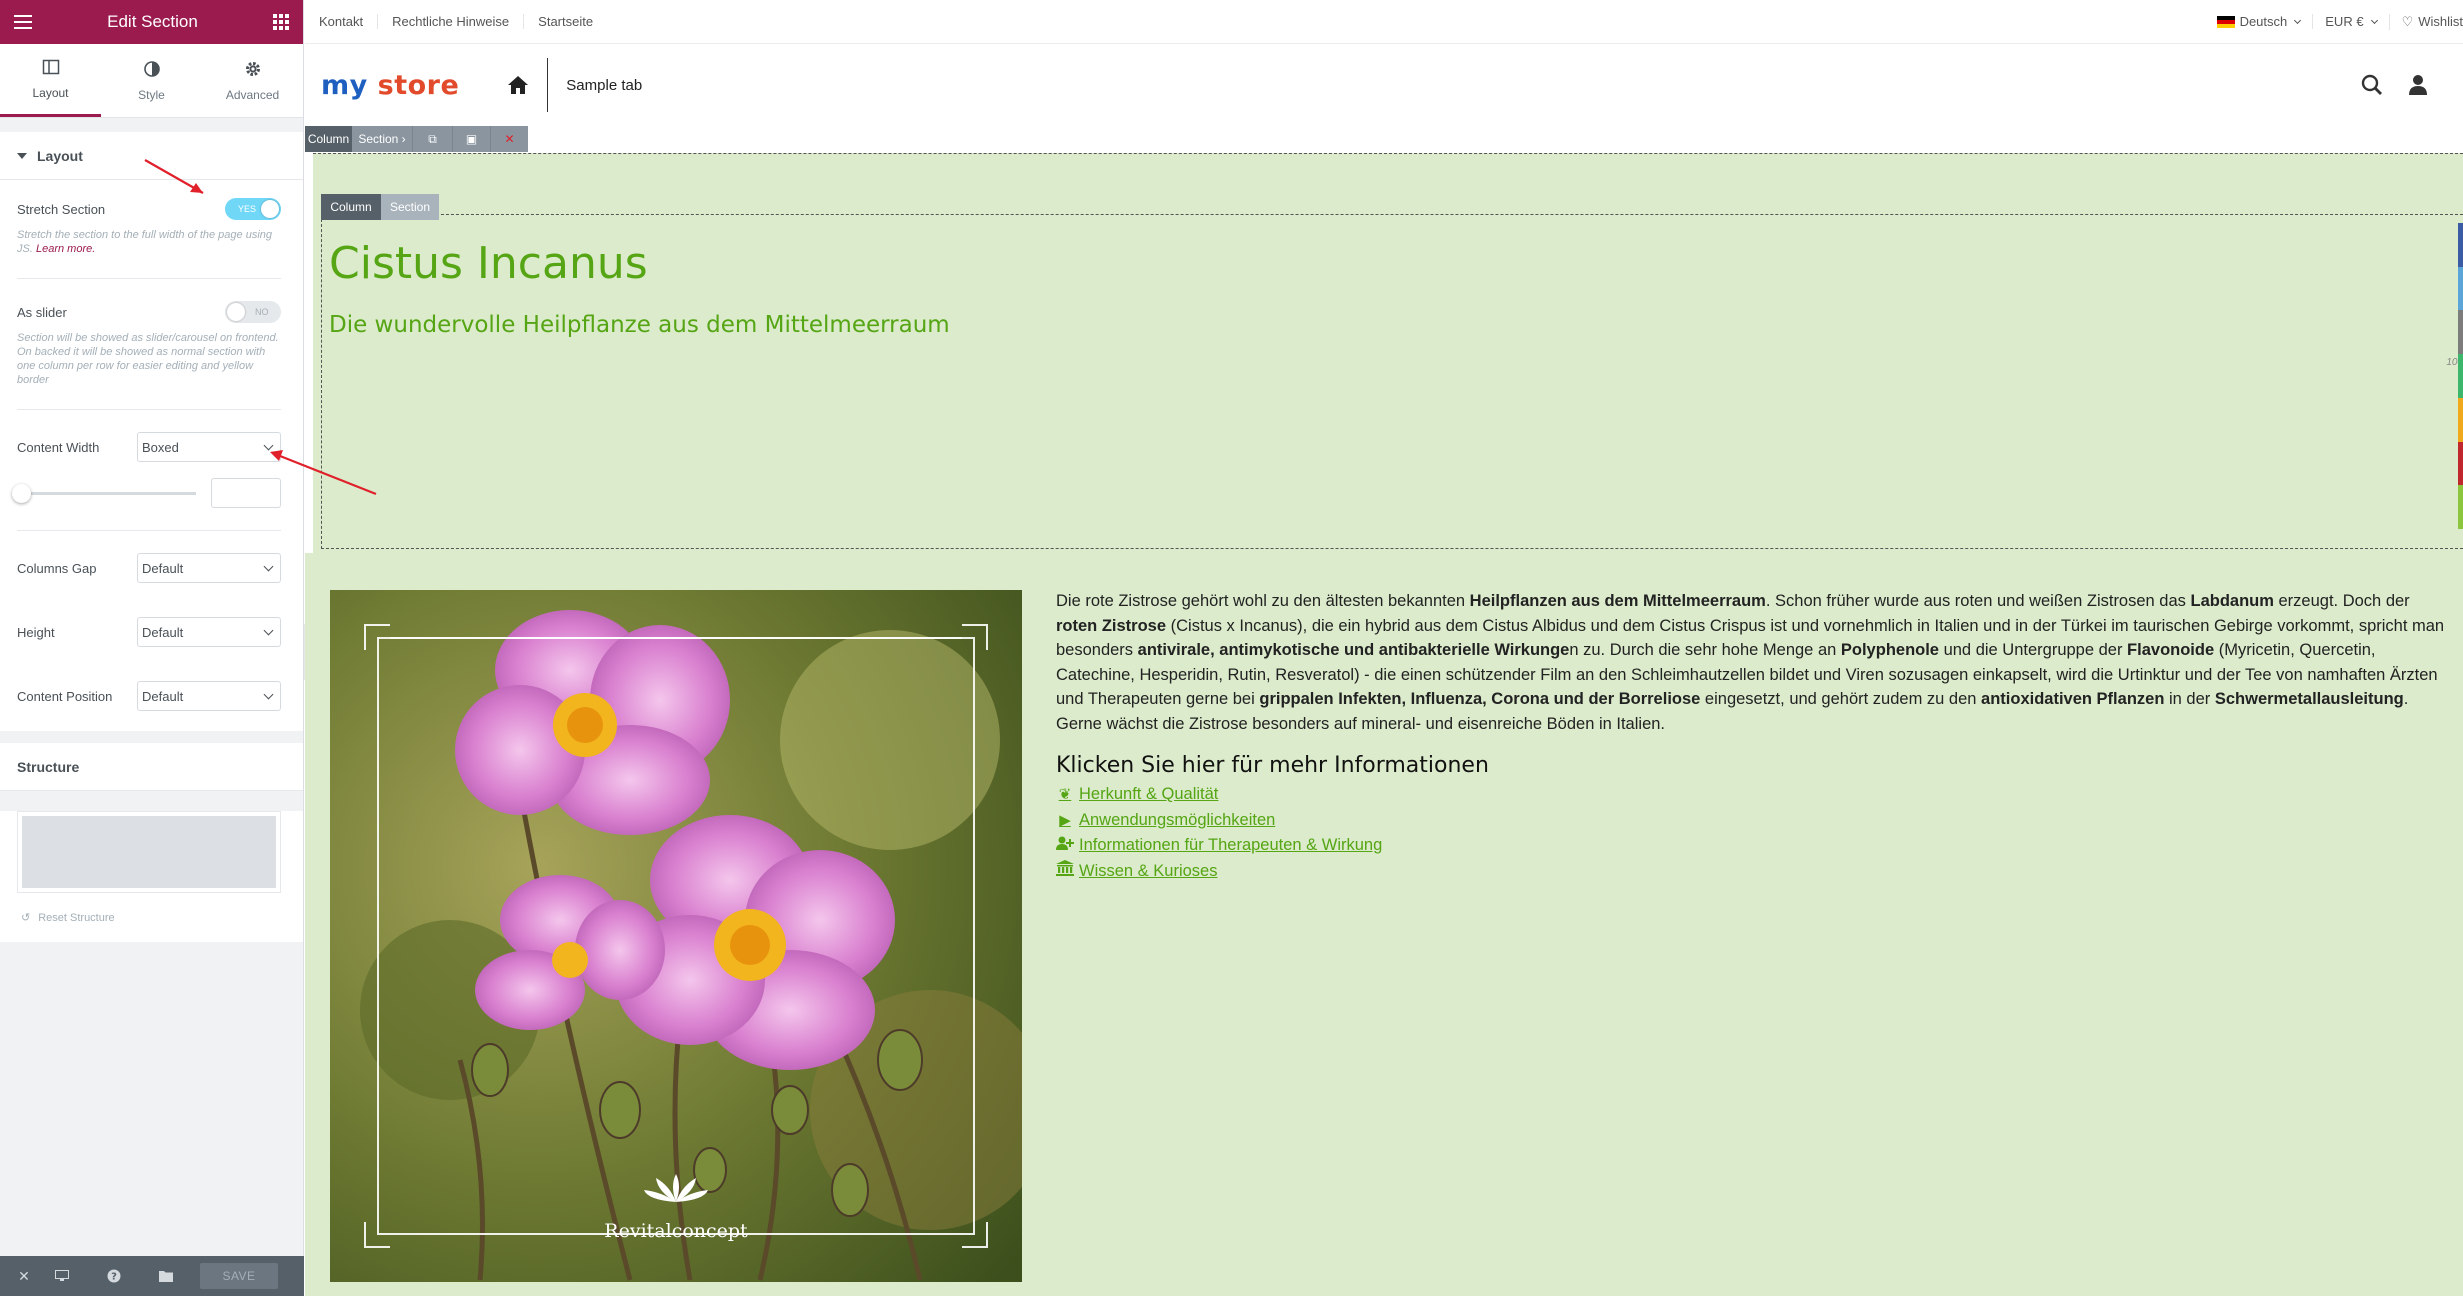 The height and width of the screenshot is (1296, 2463). What do you see at coordinates (149, 917) in the screenshot?
I see `reset-structure-button: ↺ Reset Structure` at bounding box center [149, 917].